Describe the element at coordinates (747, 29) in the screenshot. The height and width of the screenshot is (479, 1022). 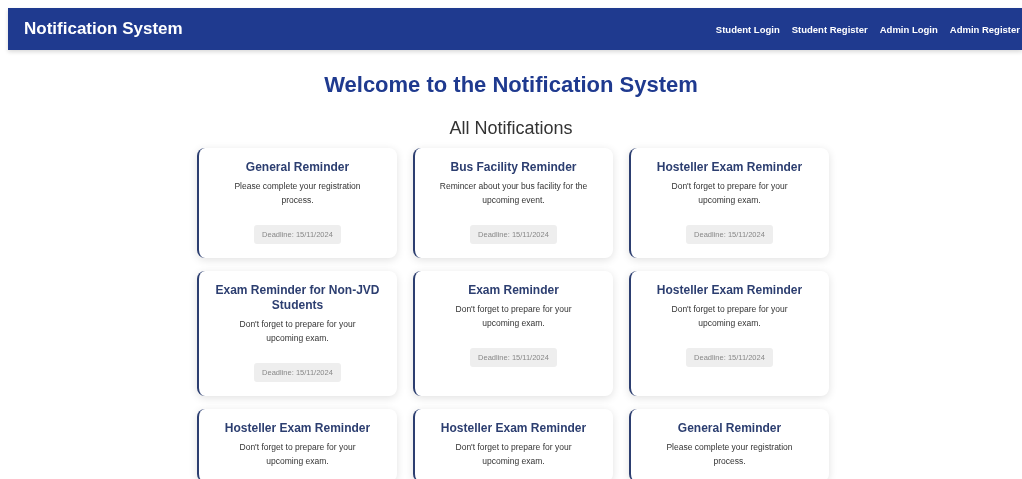
I see `nav-link: Student Login` at that location.